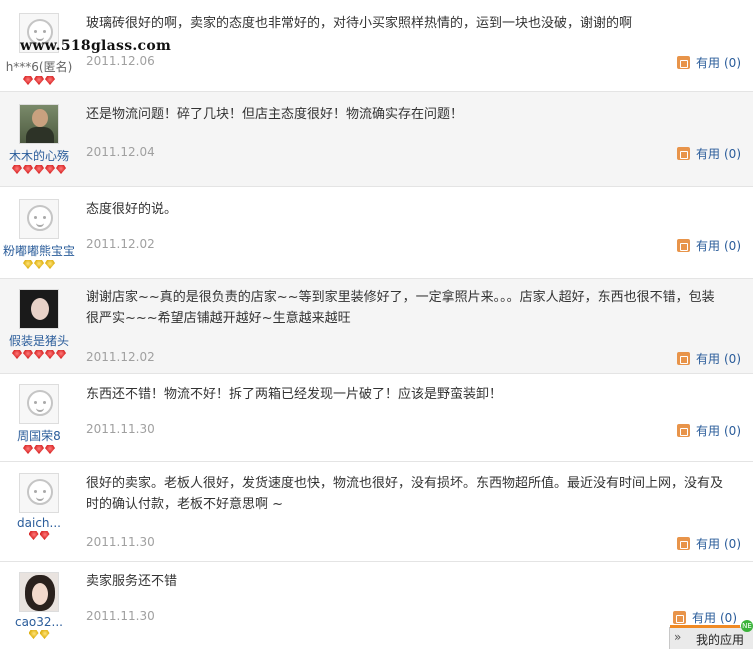 The image size is (753, 649). I want to click on reviewer-info: 木木的心殇, so click(39, 139).